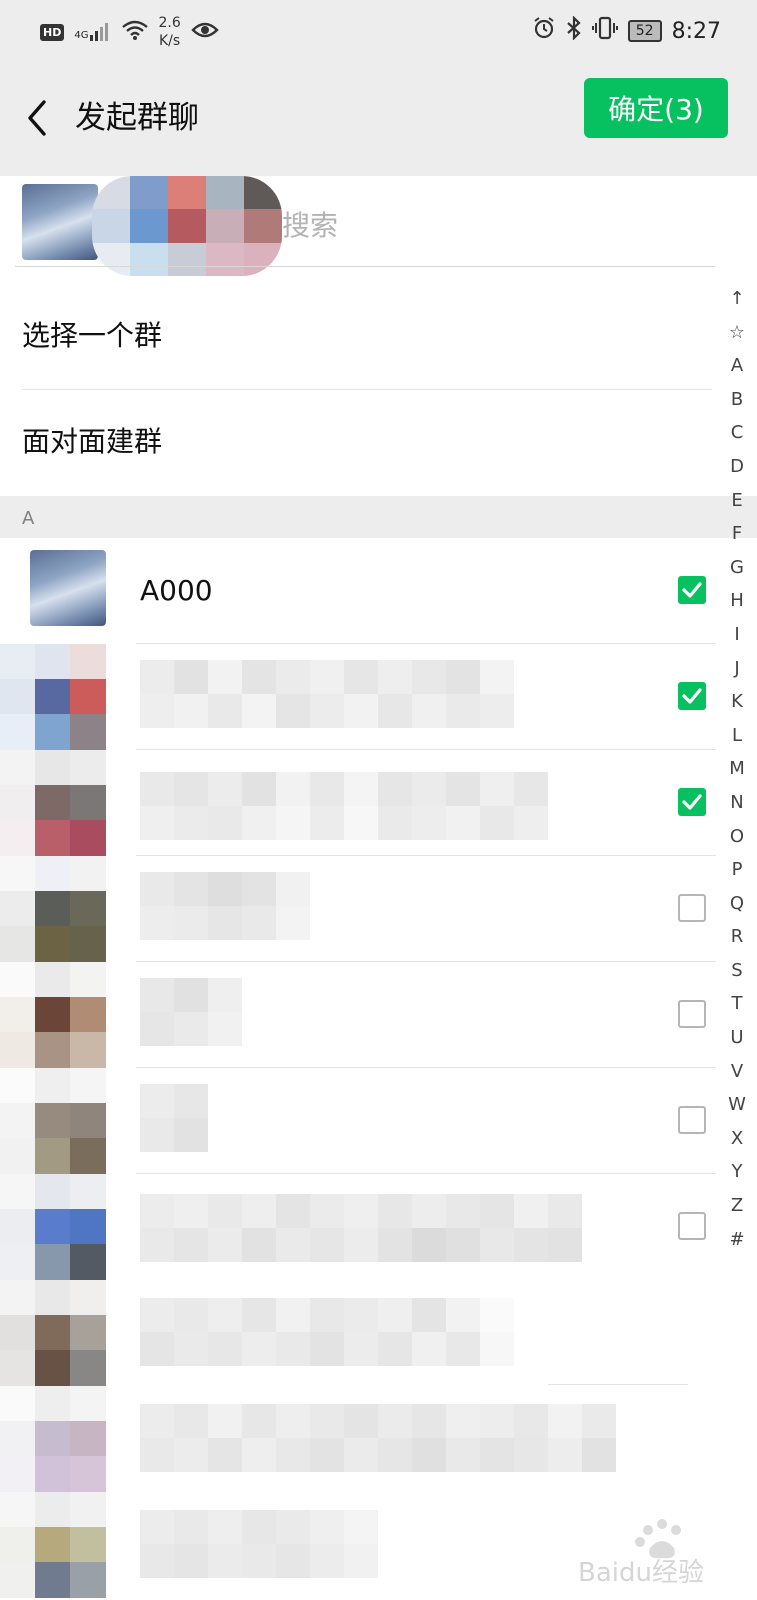 The height and width of the screenshot is (1600, 757). I want to click on search-divider, so click(365, 266).